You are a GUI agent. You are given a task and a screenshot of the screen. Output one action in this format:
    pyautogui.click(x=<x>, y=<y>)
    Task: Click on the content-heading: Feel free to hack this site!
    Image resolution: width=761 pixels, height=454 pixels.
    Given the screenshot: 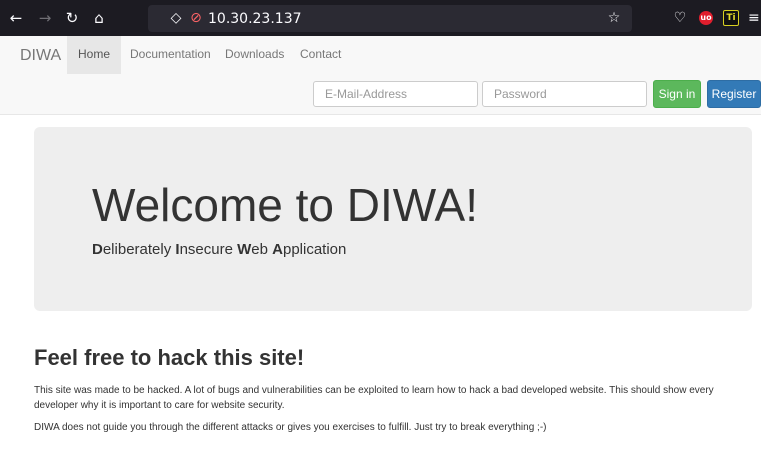 What is the action you would take?
    pyautogui.click(x=169, y=357)
    